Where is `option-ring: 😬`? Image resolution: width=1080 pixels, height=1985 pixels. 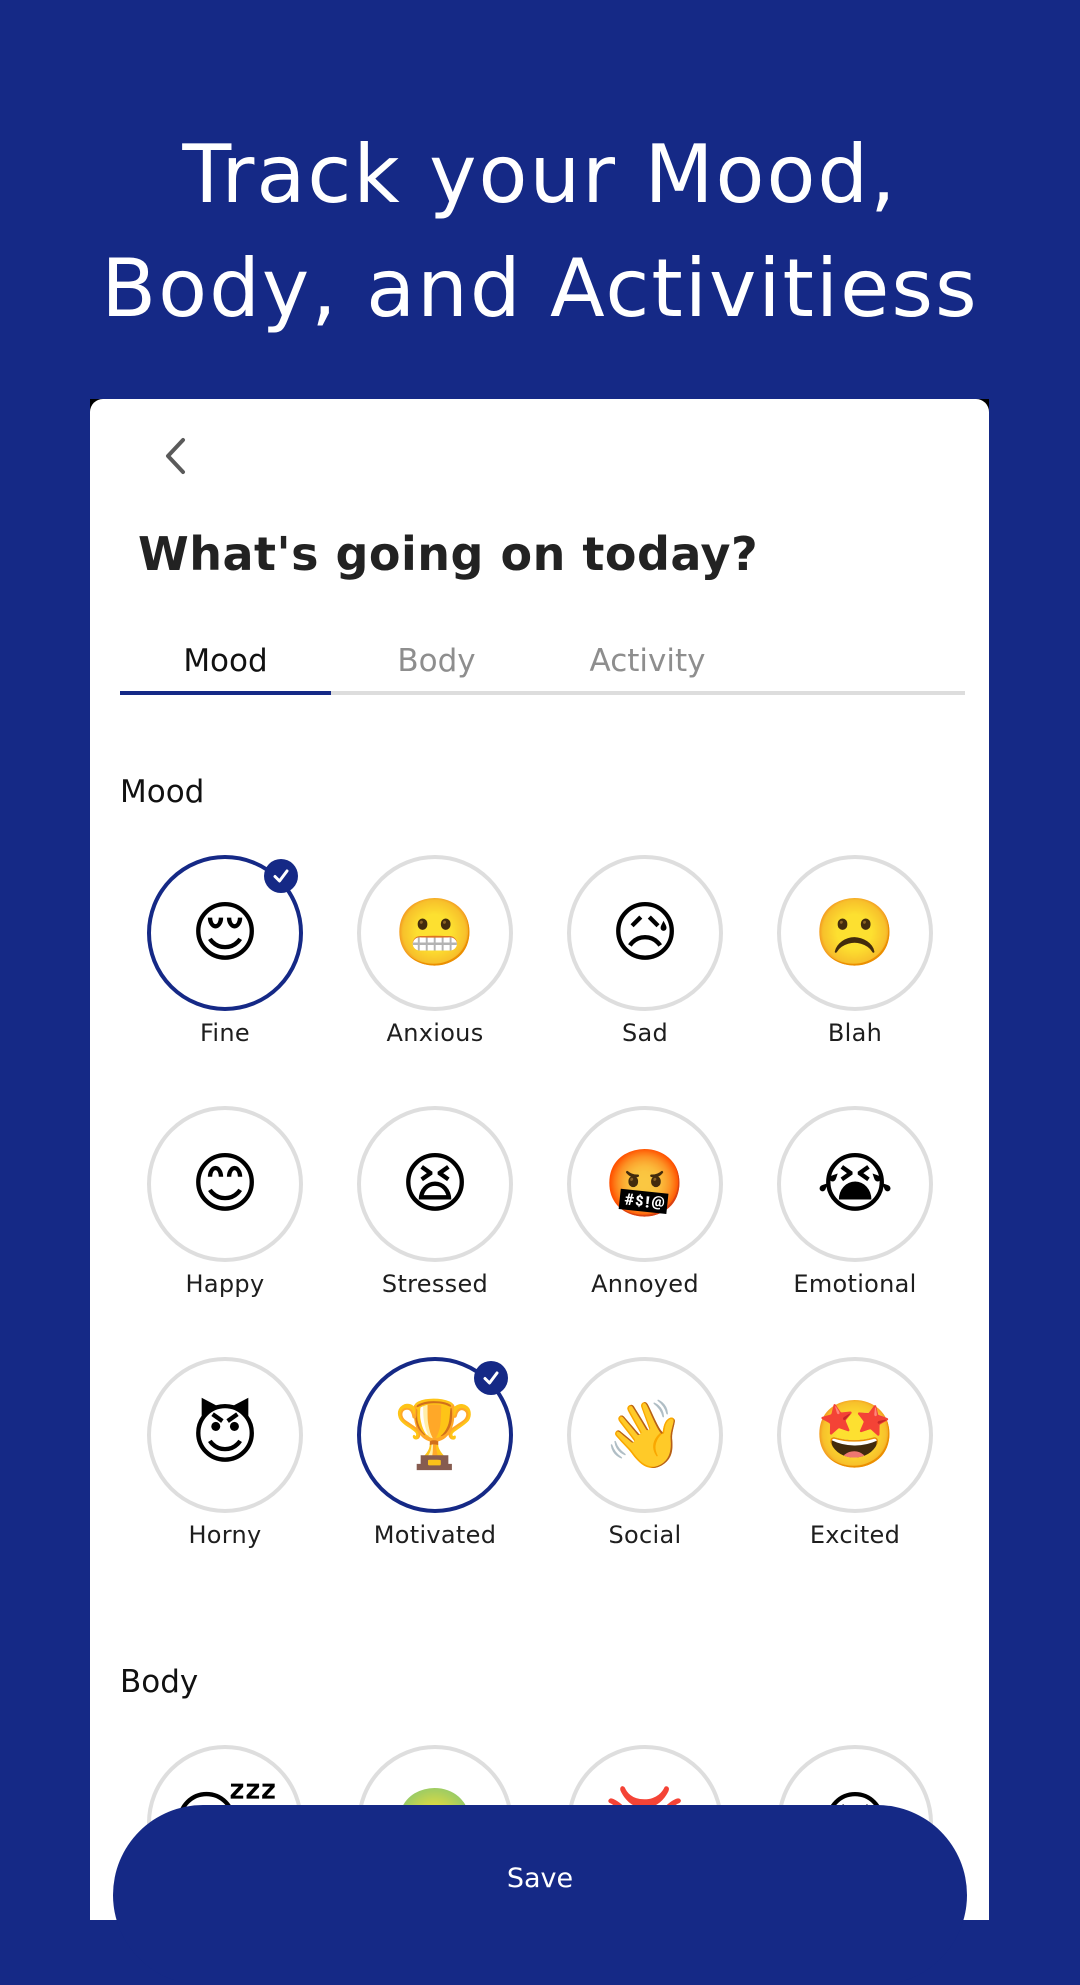
option-ring: 😬 is located at coordinates (435, 933).